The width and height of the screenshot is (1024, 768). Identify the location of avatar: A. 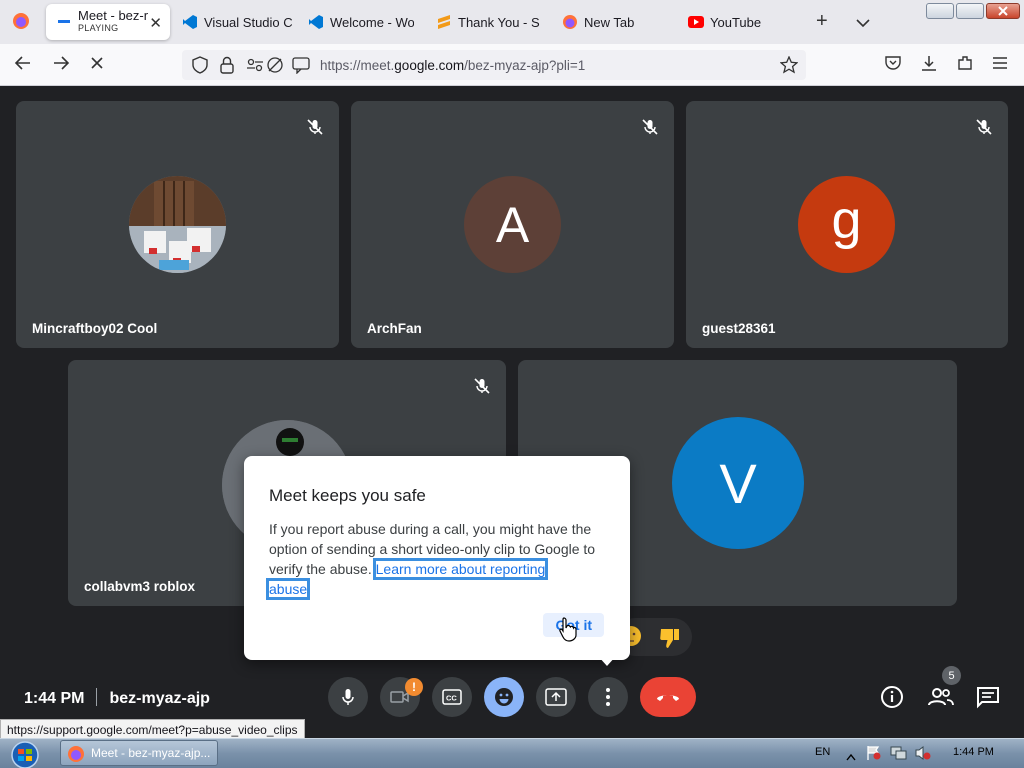
(512, 224).